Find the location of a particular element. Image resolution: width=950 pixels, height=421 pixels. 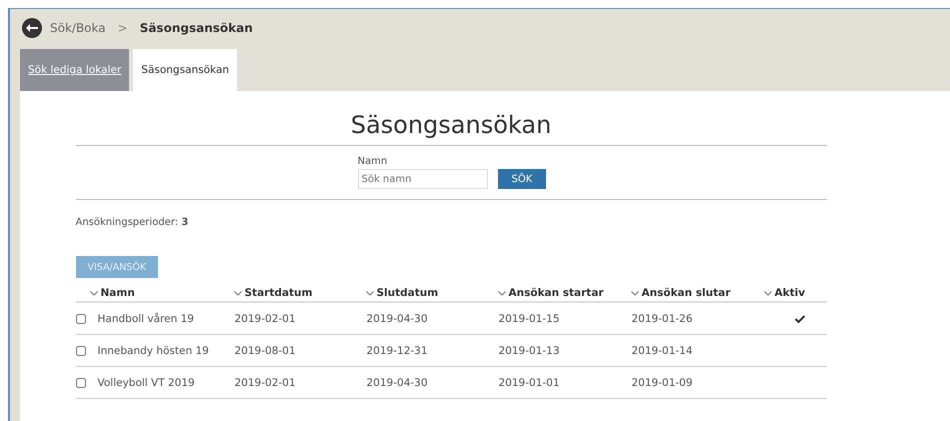

table-cell: Volleyboll VT 2019 is located at coordinates (146, 382).